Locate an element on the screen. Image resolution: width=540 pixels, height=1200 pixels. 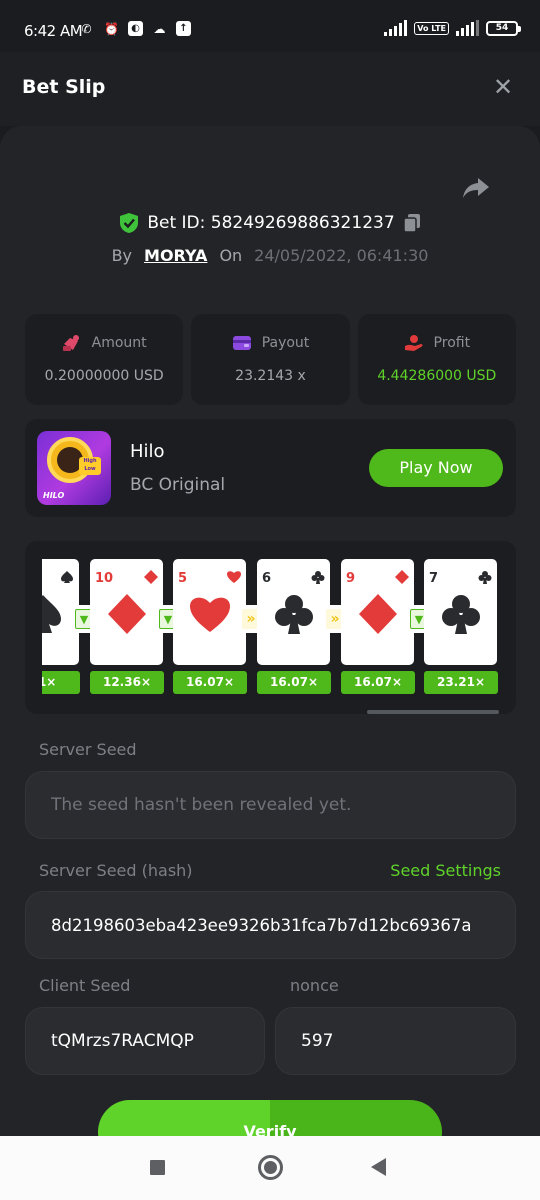
playing-card: 6 is located at coordinates (293, 612).